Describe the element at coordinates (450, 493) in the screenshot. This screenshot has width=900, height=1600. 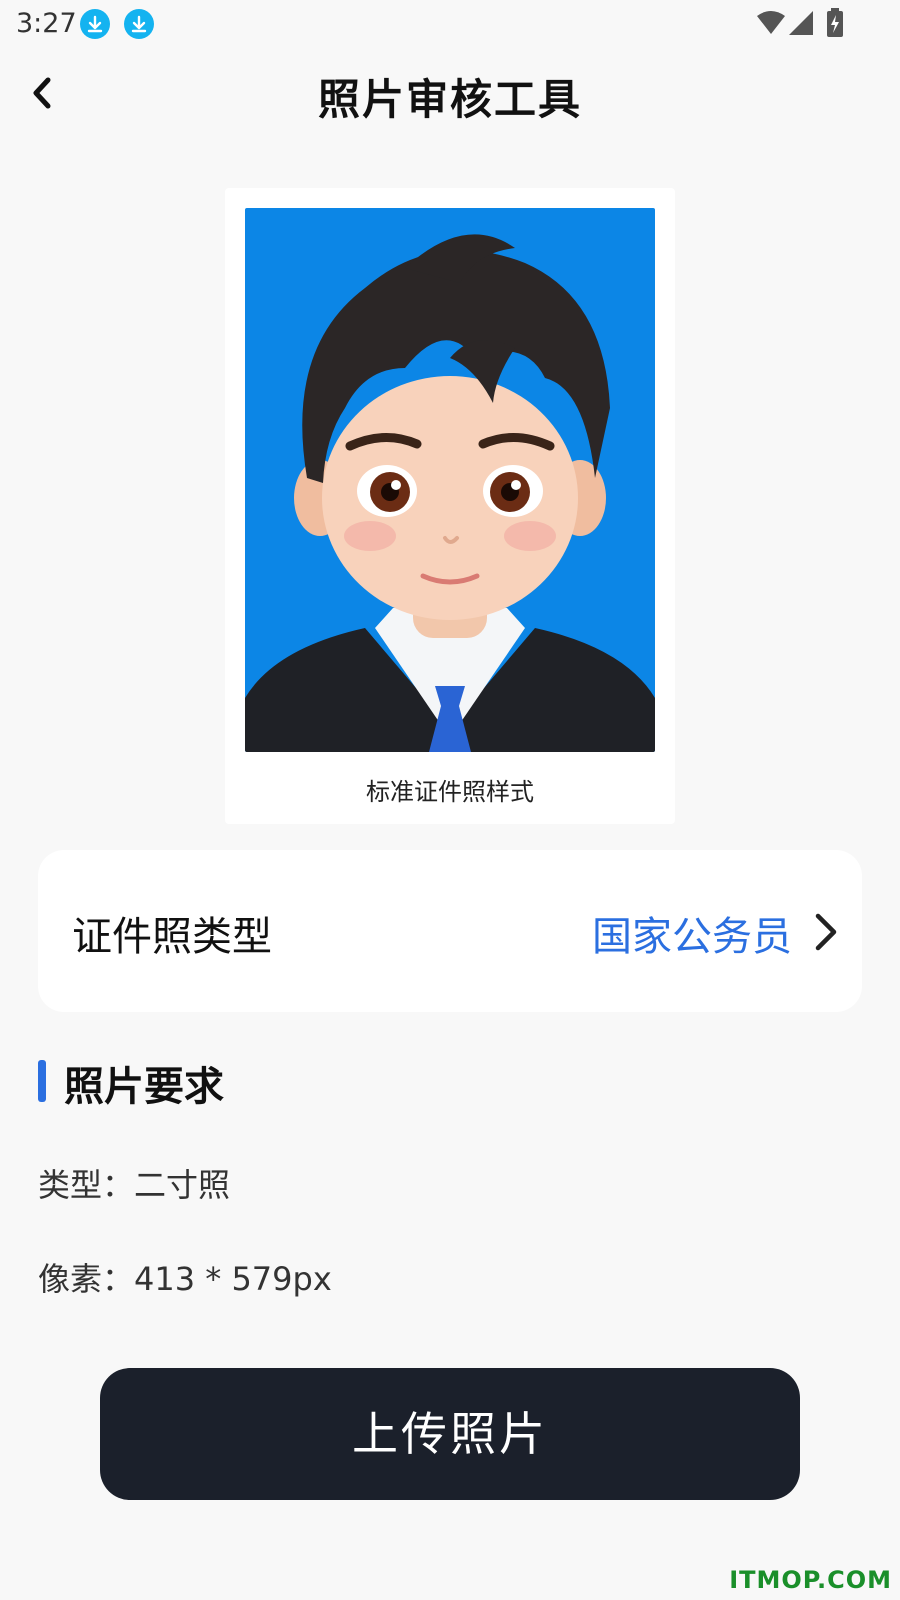
I see `avatar-illustration` at that location.